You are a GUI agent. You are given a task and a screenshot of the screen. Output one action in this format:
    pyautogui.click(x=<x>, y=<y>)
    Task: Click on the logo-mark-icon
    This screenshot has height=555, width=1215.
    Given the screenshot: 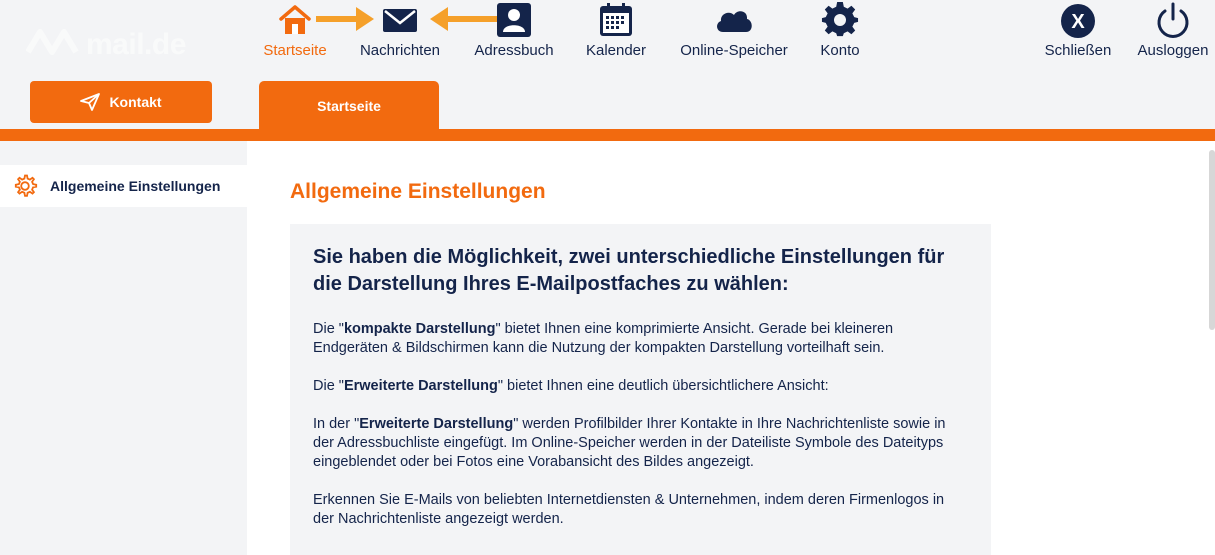 What is the action you would take?
    pyautogui.click(x=52, y=42)
    